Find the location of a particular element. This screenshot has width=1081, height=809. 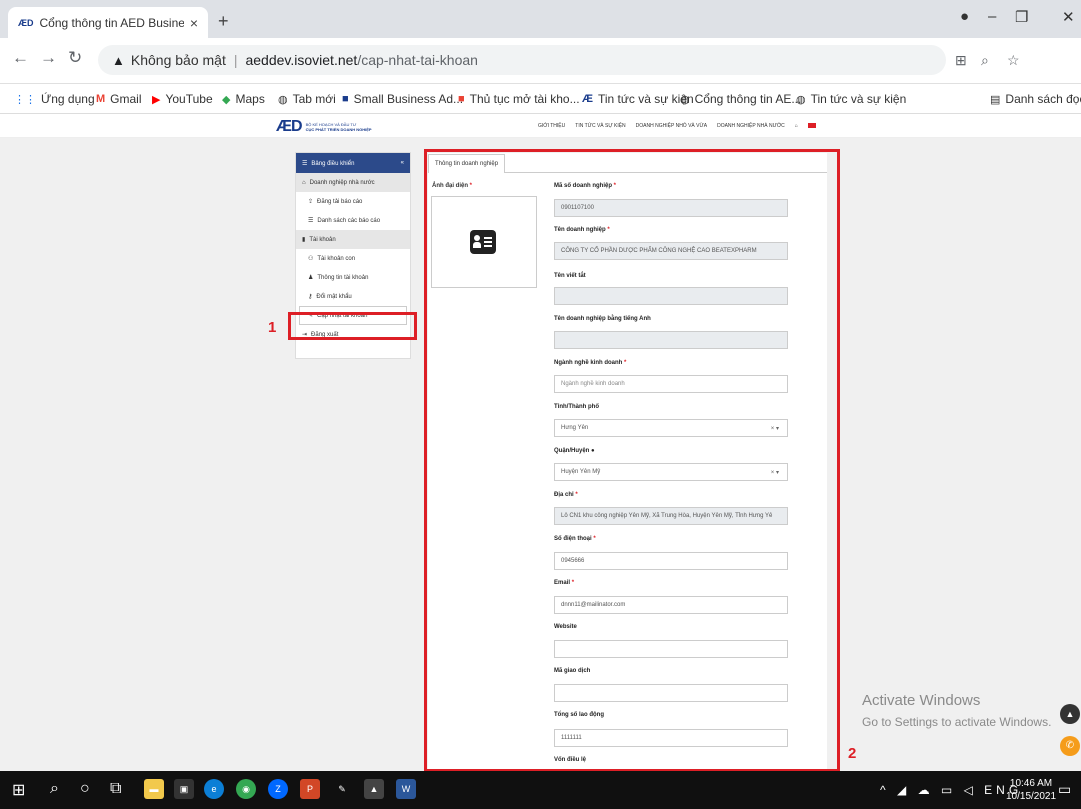

bookmark-apps: ⋮⋮ Ứng dụng is located at coordinates (54, 99).